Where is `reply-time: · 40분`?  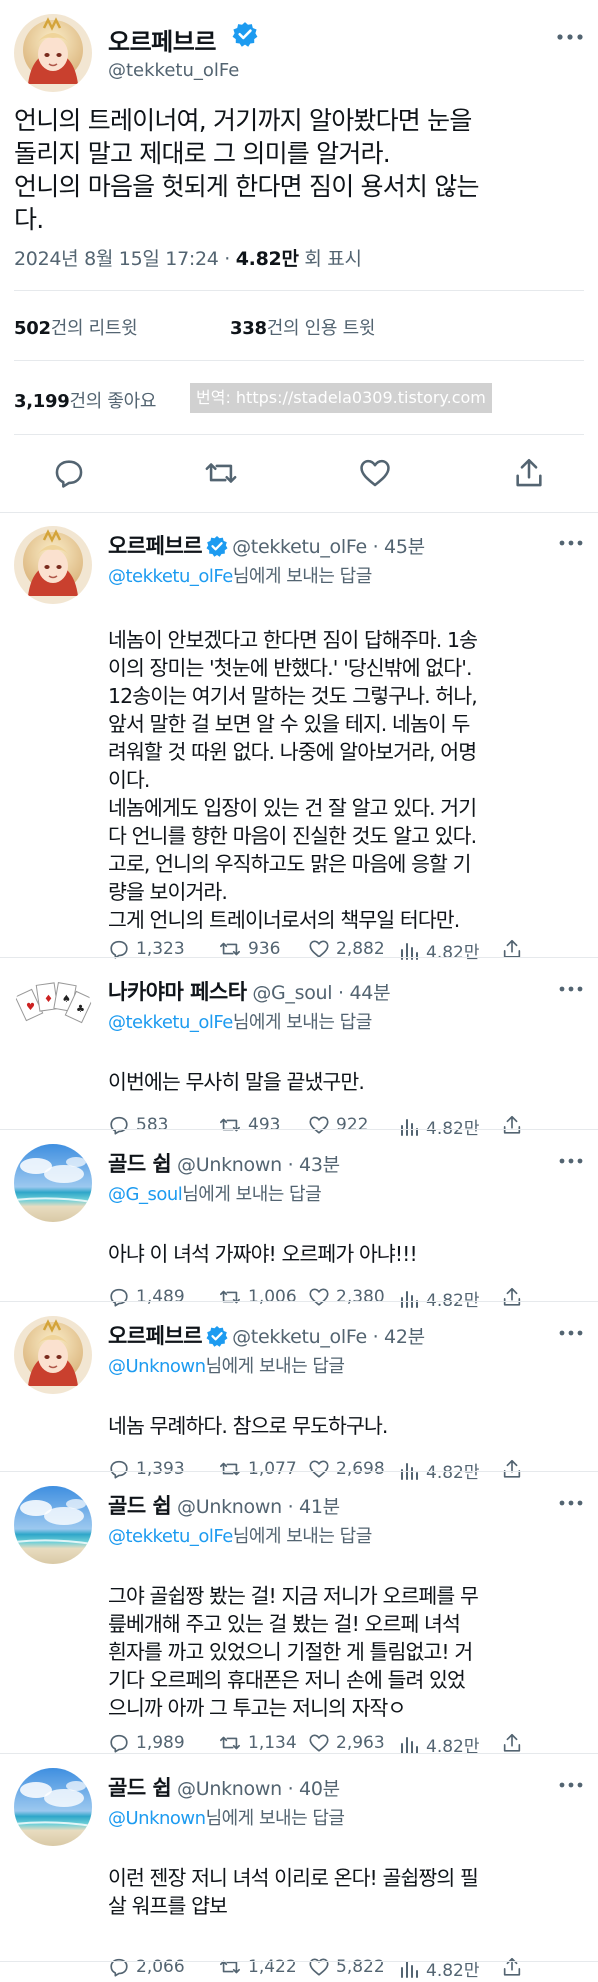 reply-time: · 40분 is located at coordinates (311, 1789).